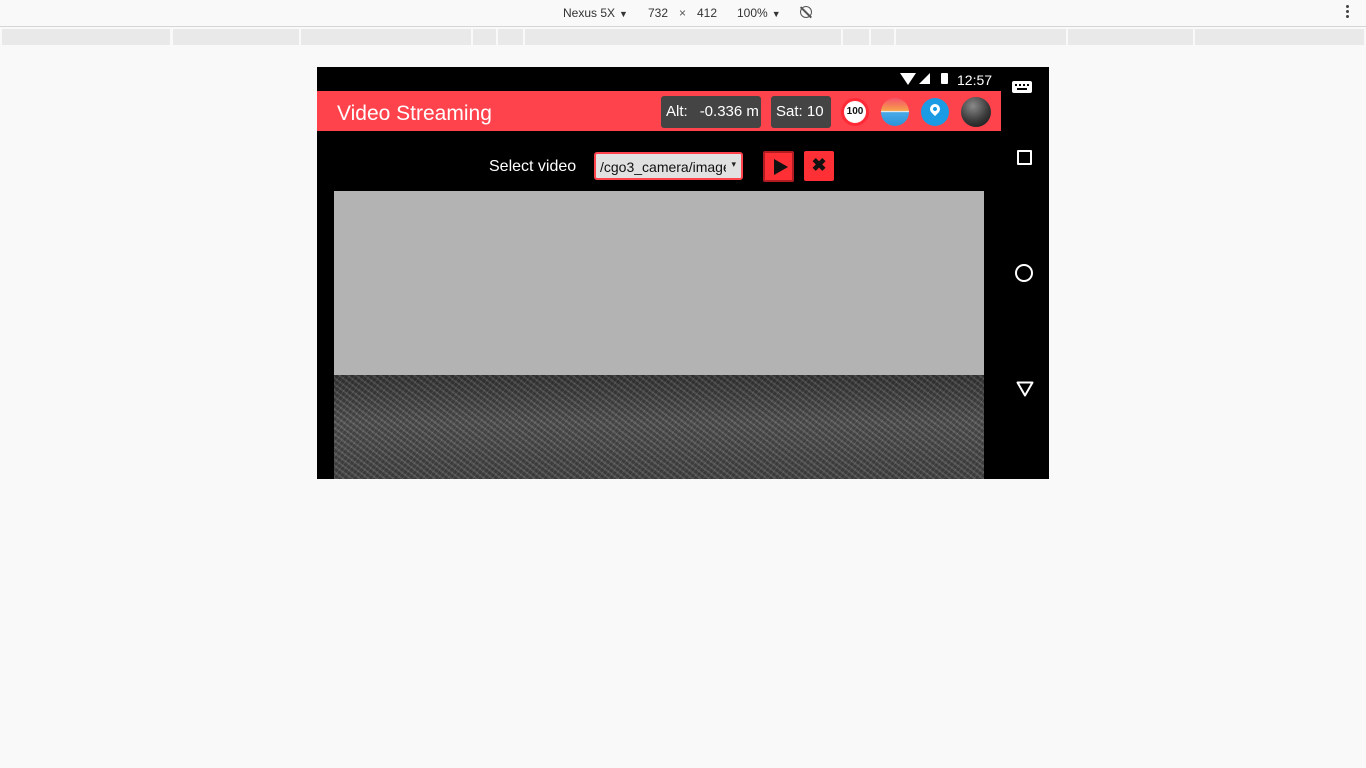 The width and height of the screenshot is (1366, 768). Describe the element at coordinates (659, 111) in the screenshot. I see `app-header: Video Streaming Alt: -0.336 m Sat: 10 100` at that location.